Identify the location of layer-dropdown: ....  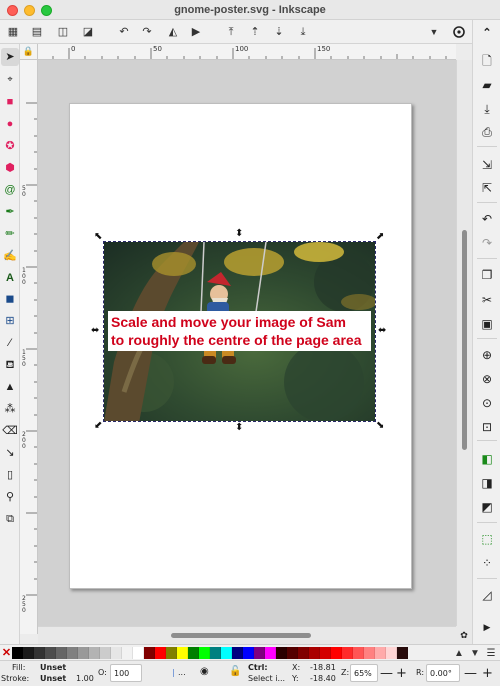
(182, 673).